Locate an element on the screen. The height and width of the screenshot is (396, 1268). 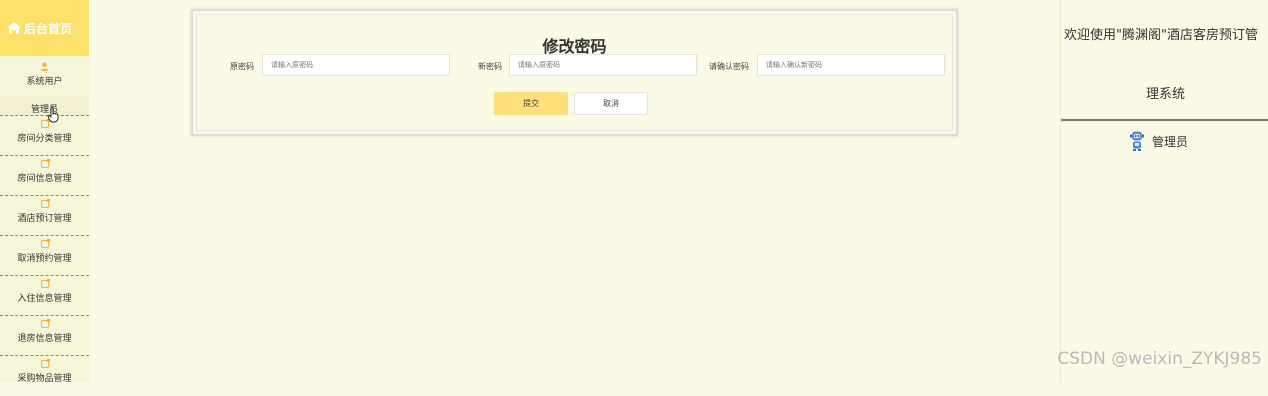
sidebar-item-cancel-booking: 取消预约管理 is located at coordinates (44, 256).